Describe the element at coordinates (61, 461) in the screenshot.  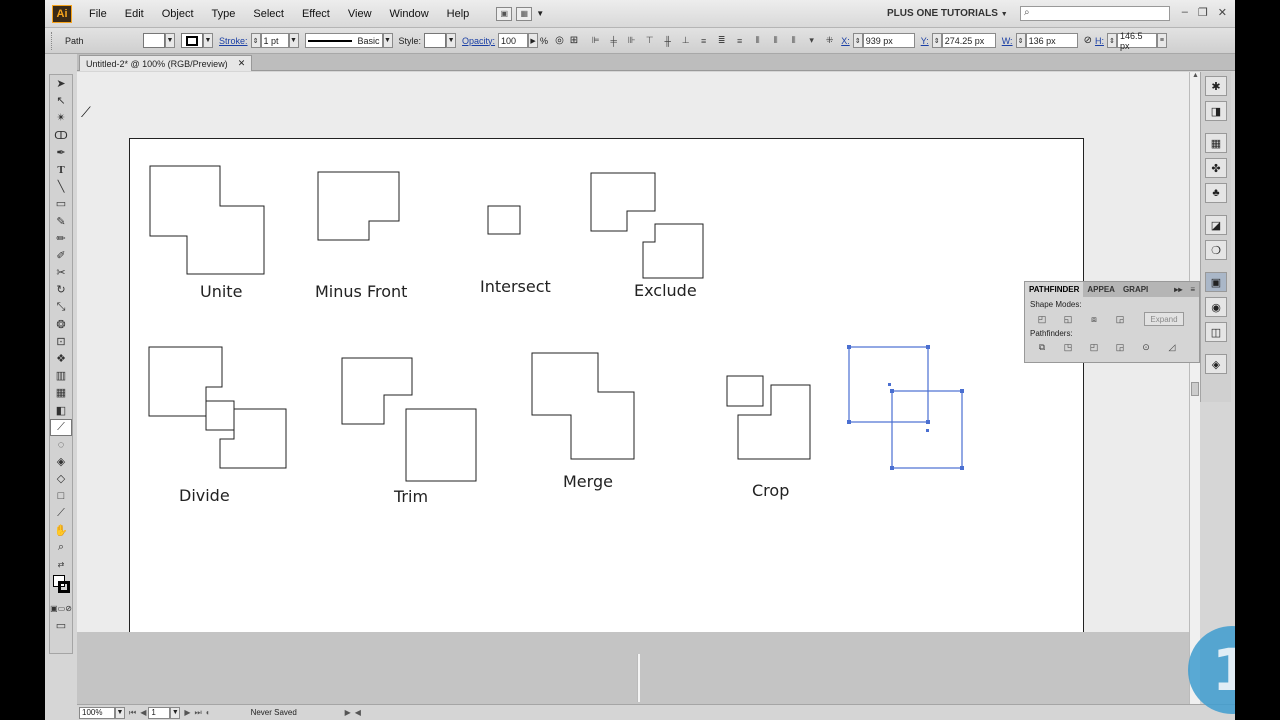
I see `live-paint-bucket-tool-icon: ◈` at that location.